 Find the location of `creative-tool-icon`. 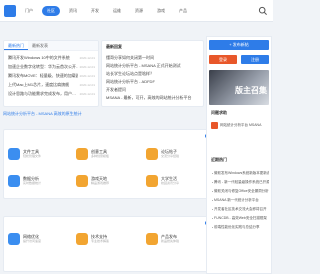

creative-tool-icon is located at coordinates (82, 154).